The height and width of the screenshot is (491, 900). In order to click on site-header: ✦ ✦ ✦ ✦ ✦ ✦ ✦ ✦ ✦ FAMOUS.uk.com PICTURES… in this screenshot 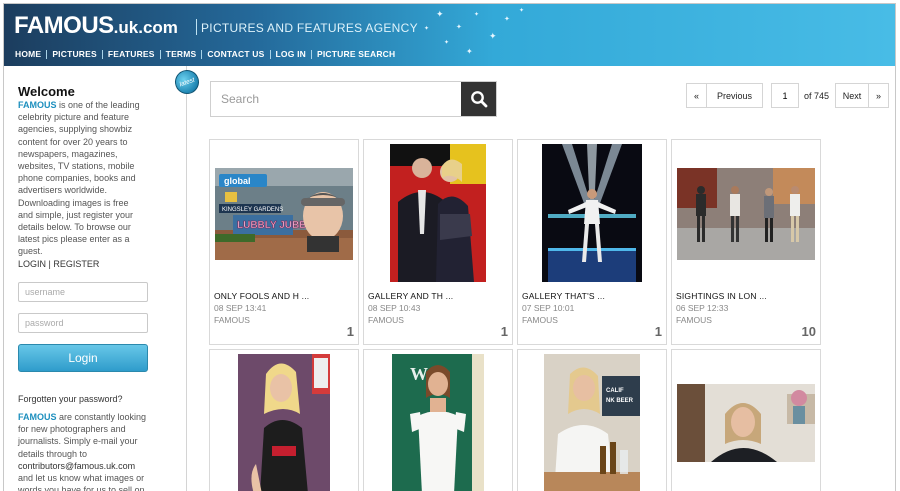, I will do `click(449, 35)`.